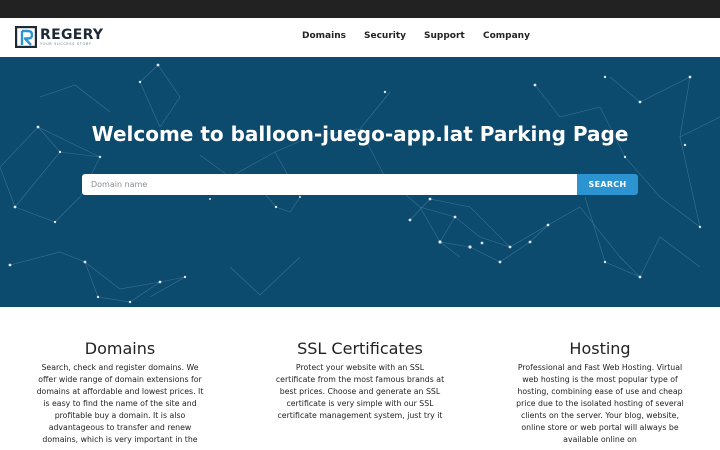  I want to click on nav-item-company: Company, so click(506, 36).